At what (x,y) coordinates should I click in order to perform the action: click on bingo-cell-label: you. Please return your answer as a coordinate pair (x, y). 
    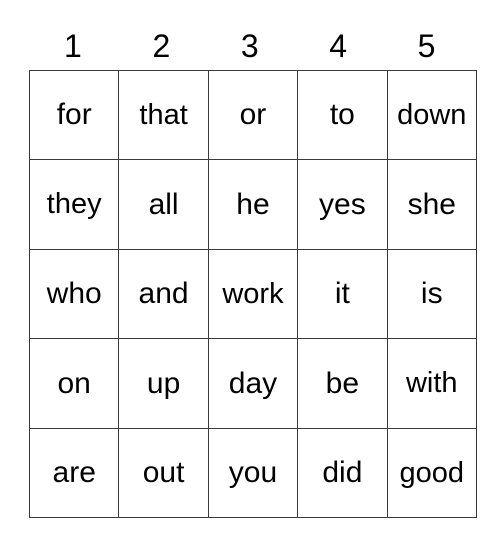
    Looking at the image, I should click on (253, 472).